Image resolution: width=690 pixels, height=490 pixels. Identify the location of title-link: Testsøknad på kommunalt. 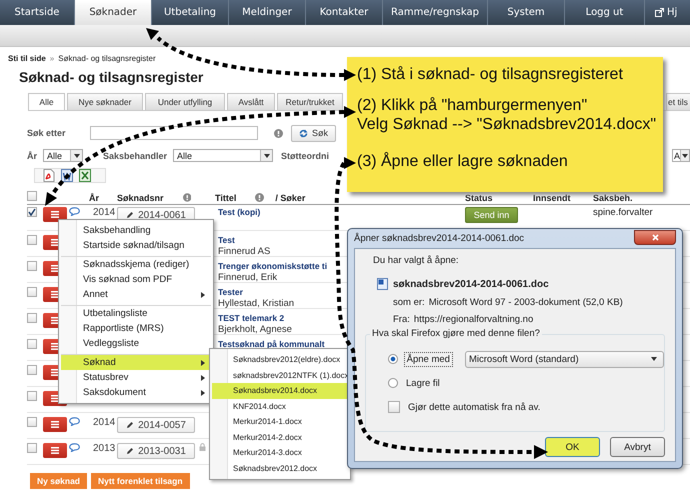
(271, 344).